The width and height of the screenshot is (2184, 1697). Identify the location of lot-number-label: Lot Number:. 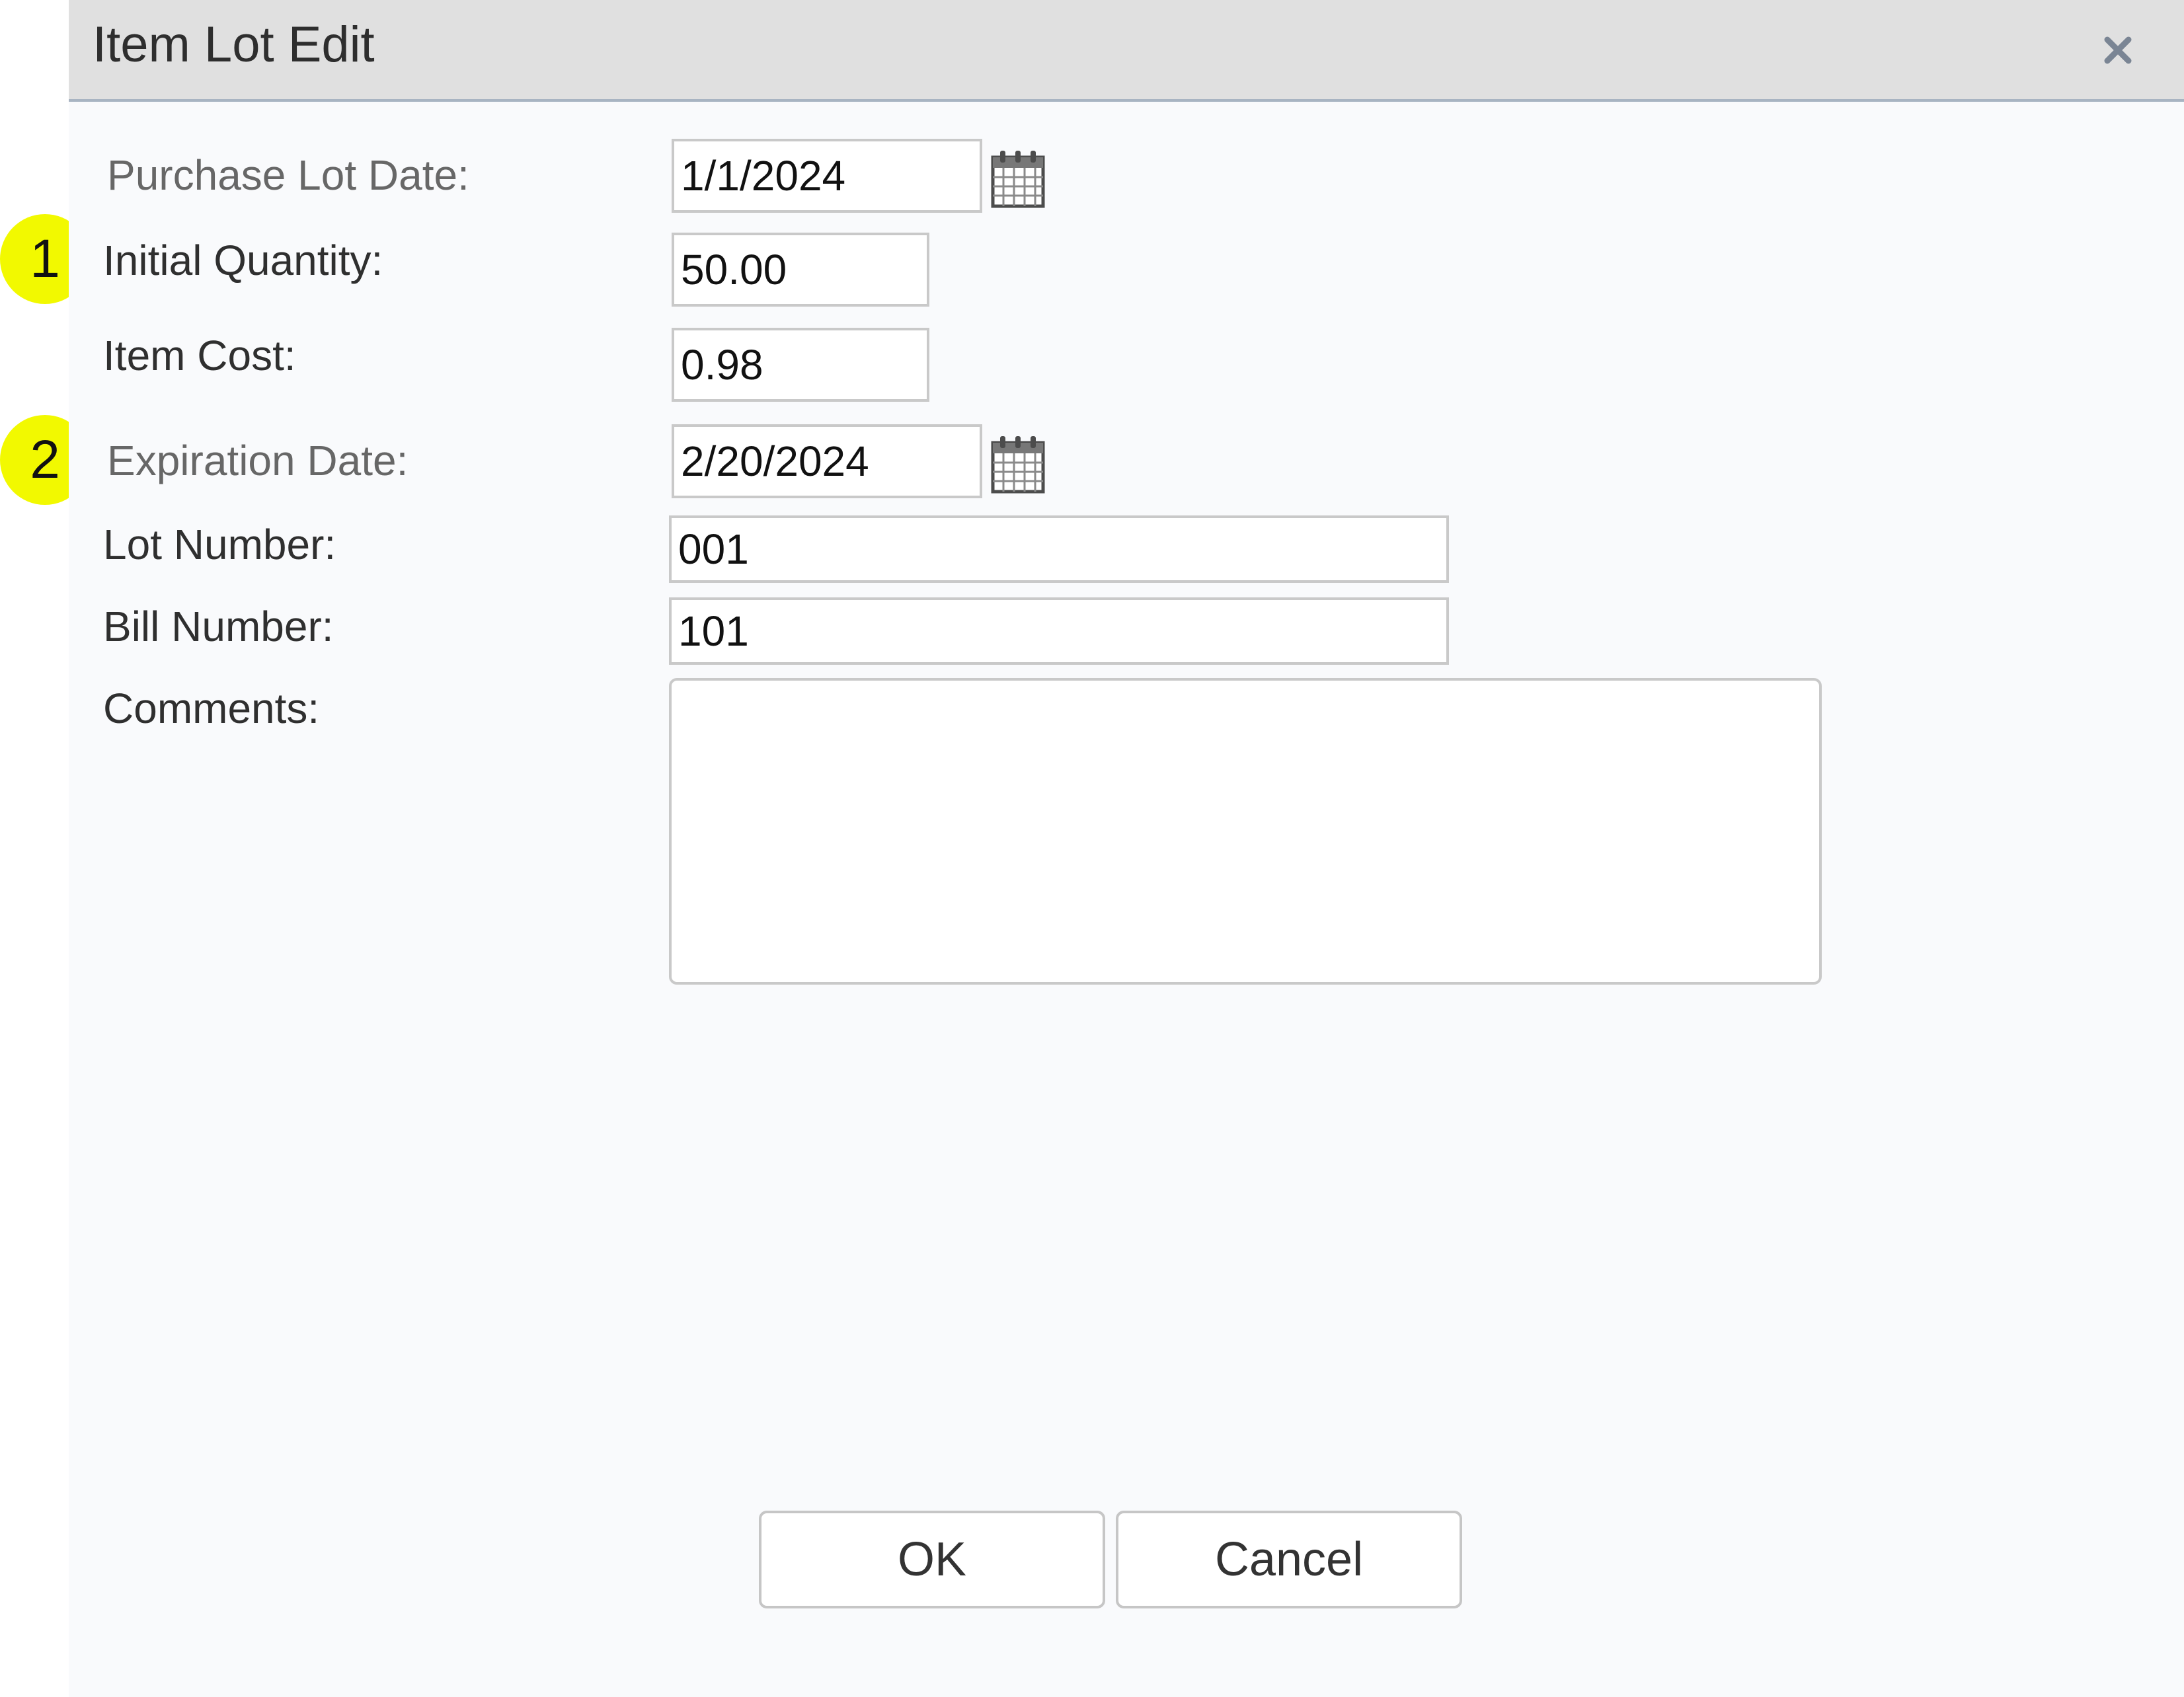
(219, 544).